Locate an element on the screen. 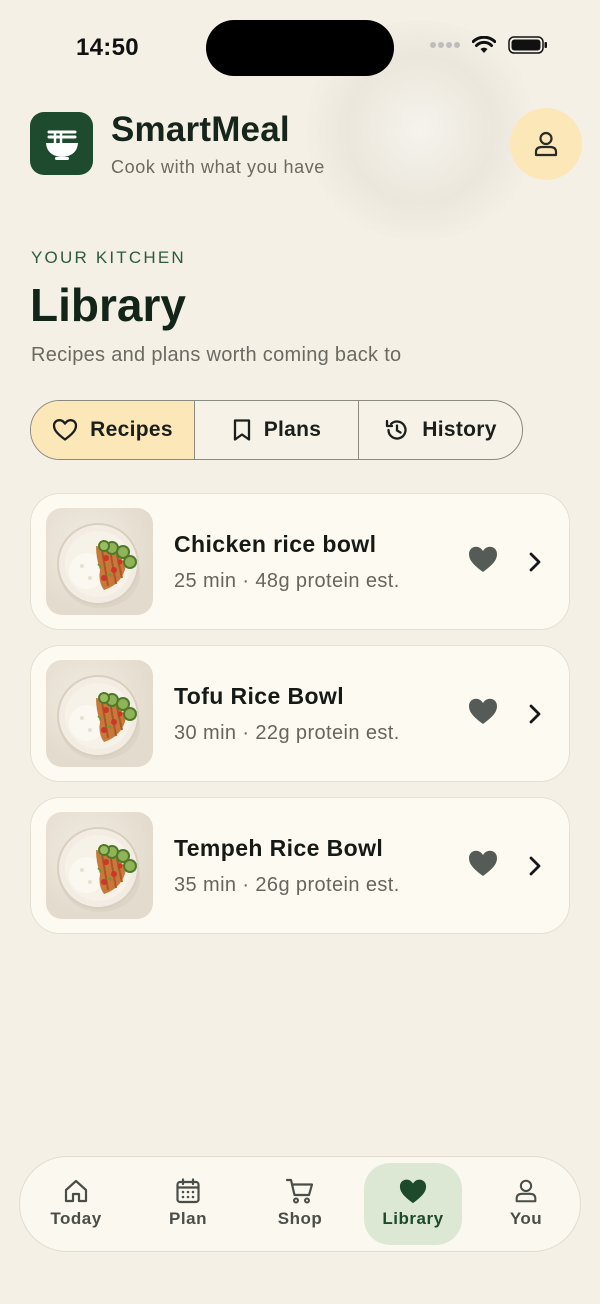 The height and width of the screenshot is (1304, 600). page-description: Recipes and plans worth coming back to is located at coordinates (216, 355).